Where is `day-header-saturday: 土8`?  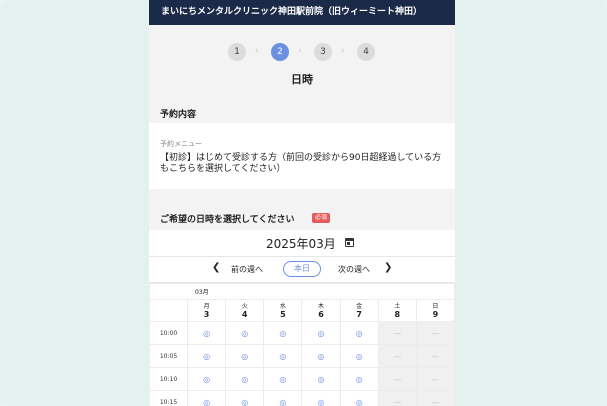 day-header-saturday: 土8 is located at coordinates (397, 310).